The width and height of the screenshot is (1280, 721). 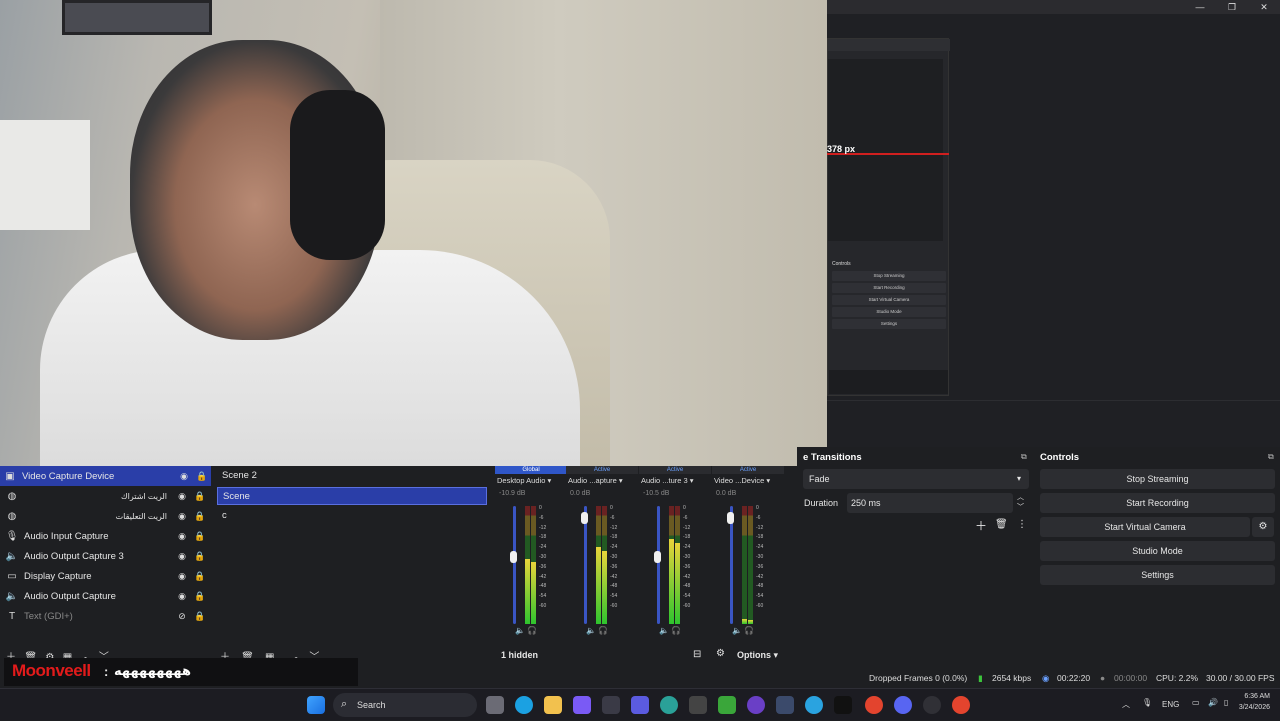 What do you see at coordinates (1250, 707) in the screenshot?
I see `clock-date: 3/24/2026` at bounding box center [1250, 707].